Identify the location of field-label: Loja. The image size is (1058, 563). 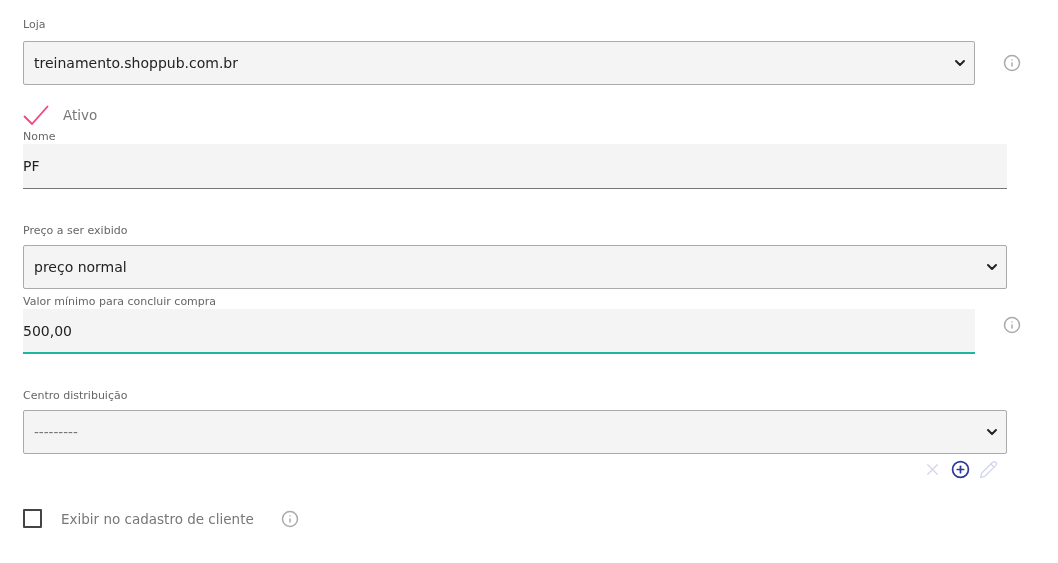
(35, 25).